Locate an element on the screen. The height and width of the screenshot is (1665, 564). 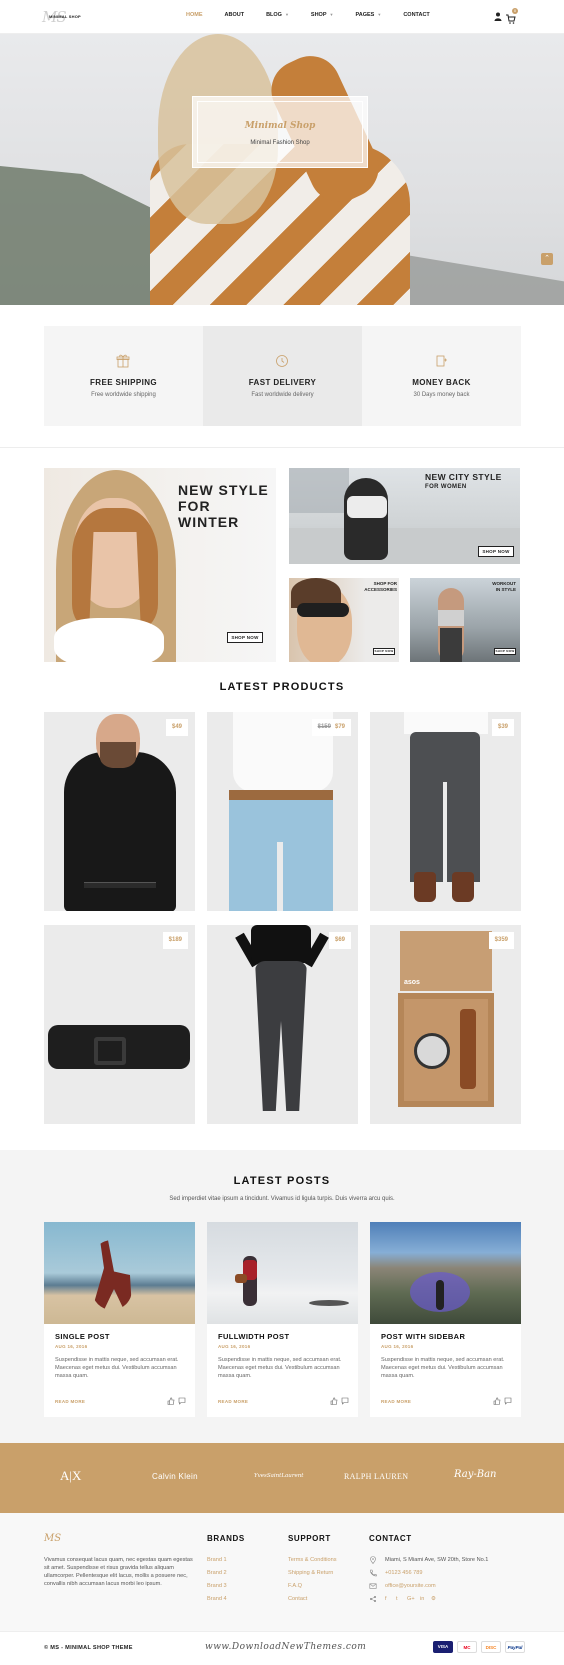
phone-icon is located at coordinates (373, 1573).